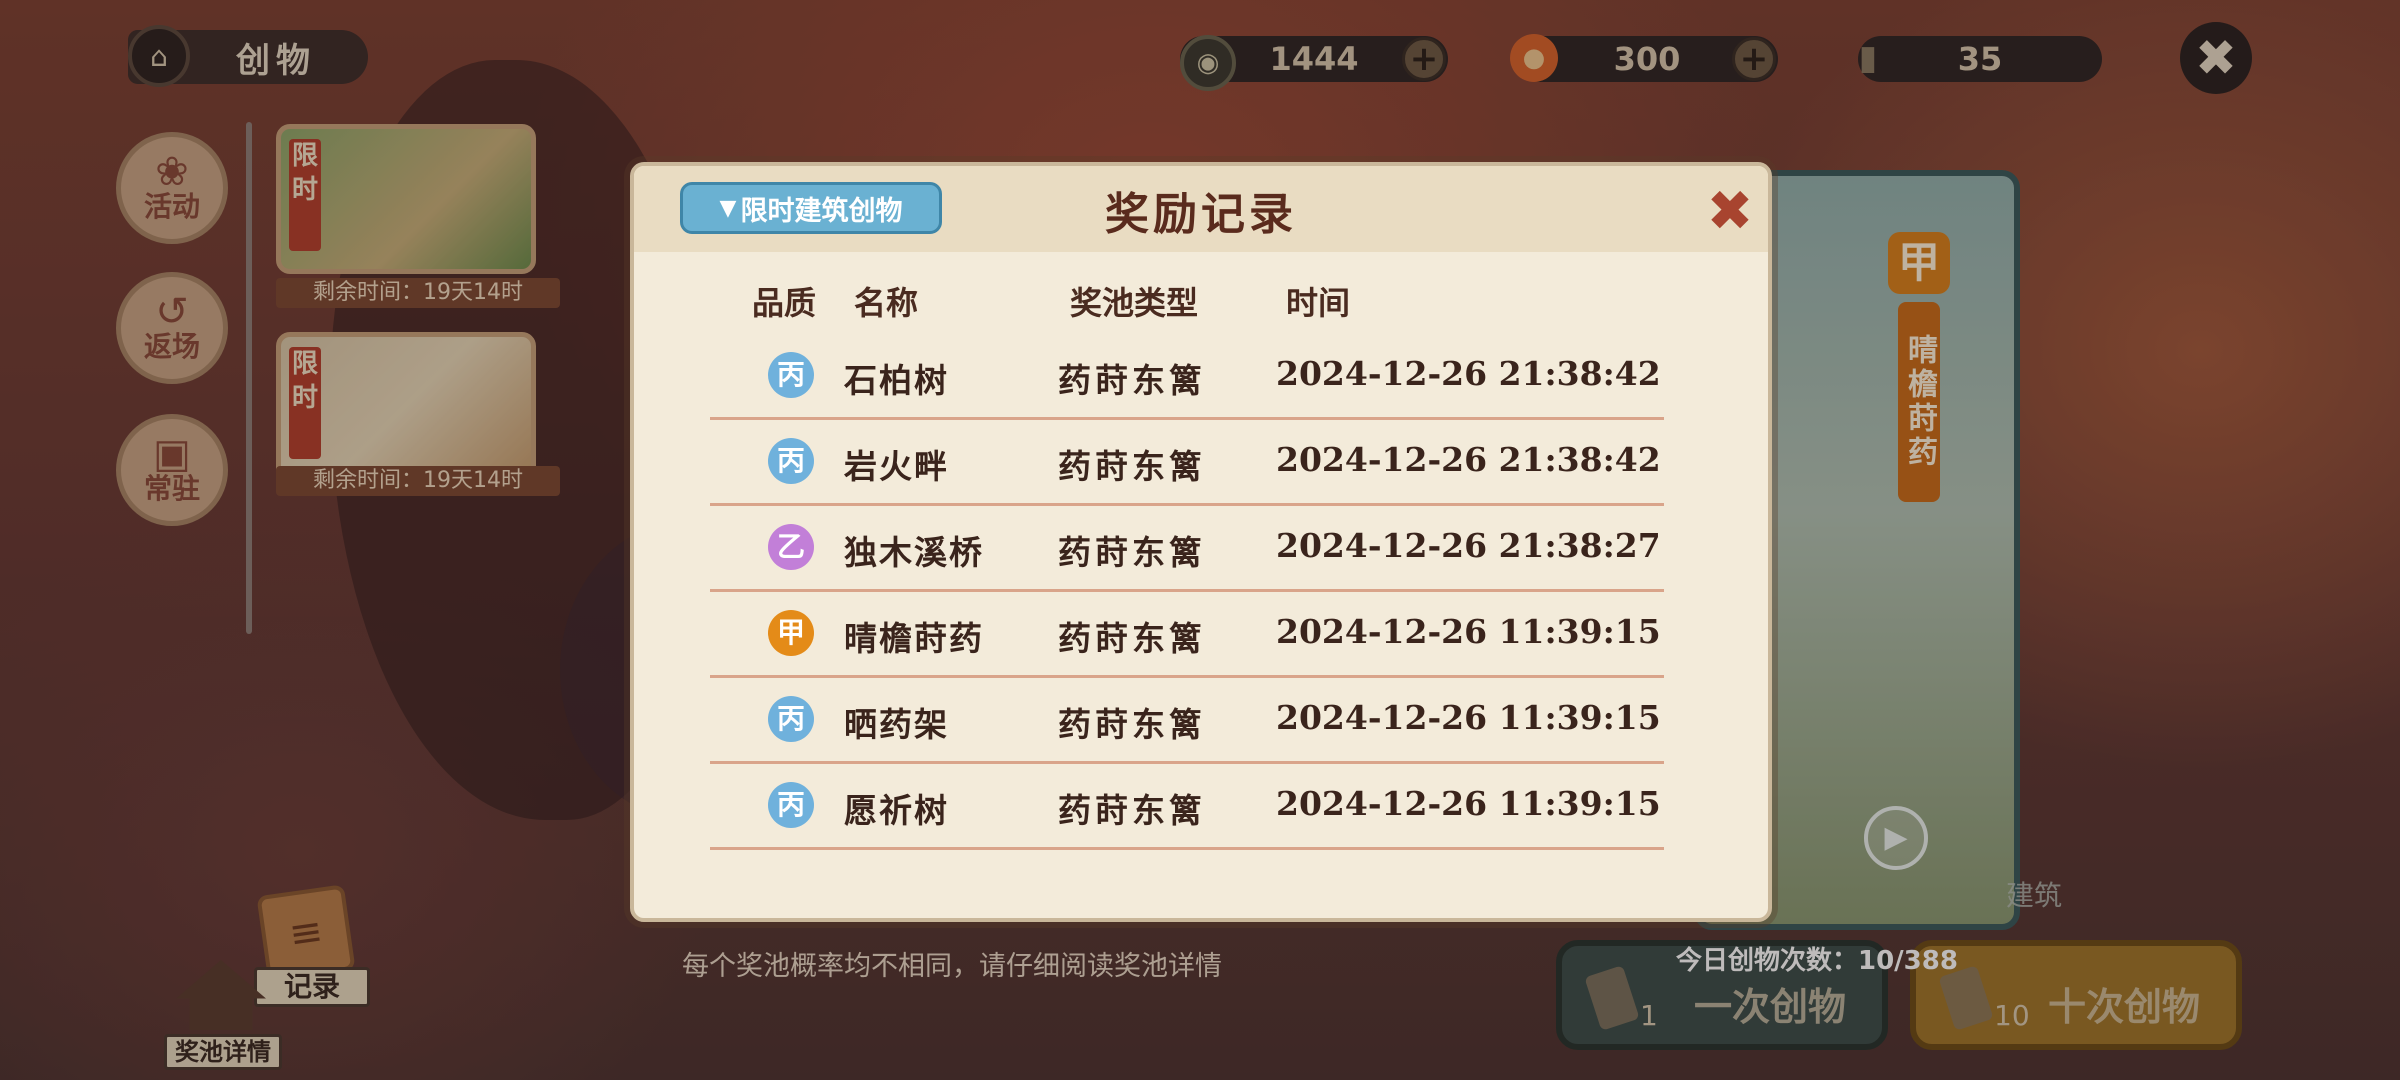 This screenshot has height=1080, width=2400. Describe the element at coordinates (1134, 303) in the screenshot. I see `column-header-pool: 奖池类型` at that location.